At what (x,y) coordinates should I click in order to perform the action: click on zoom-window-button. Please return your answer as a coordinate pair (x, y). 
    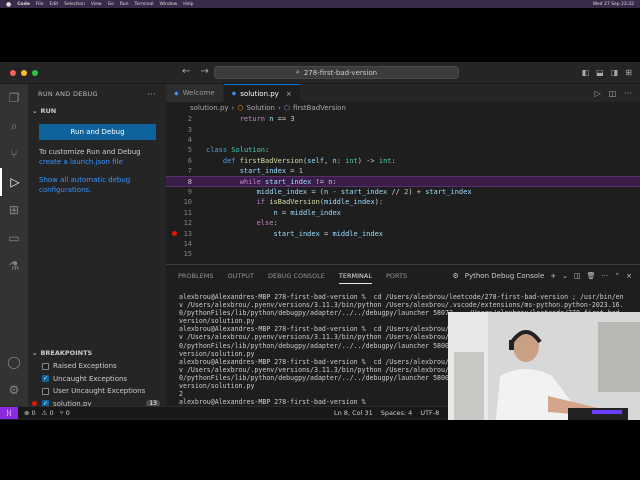
    Looking at the image, I should click on (35, 73).